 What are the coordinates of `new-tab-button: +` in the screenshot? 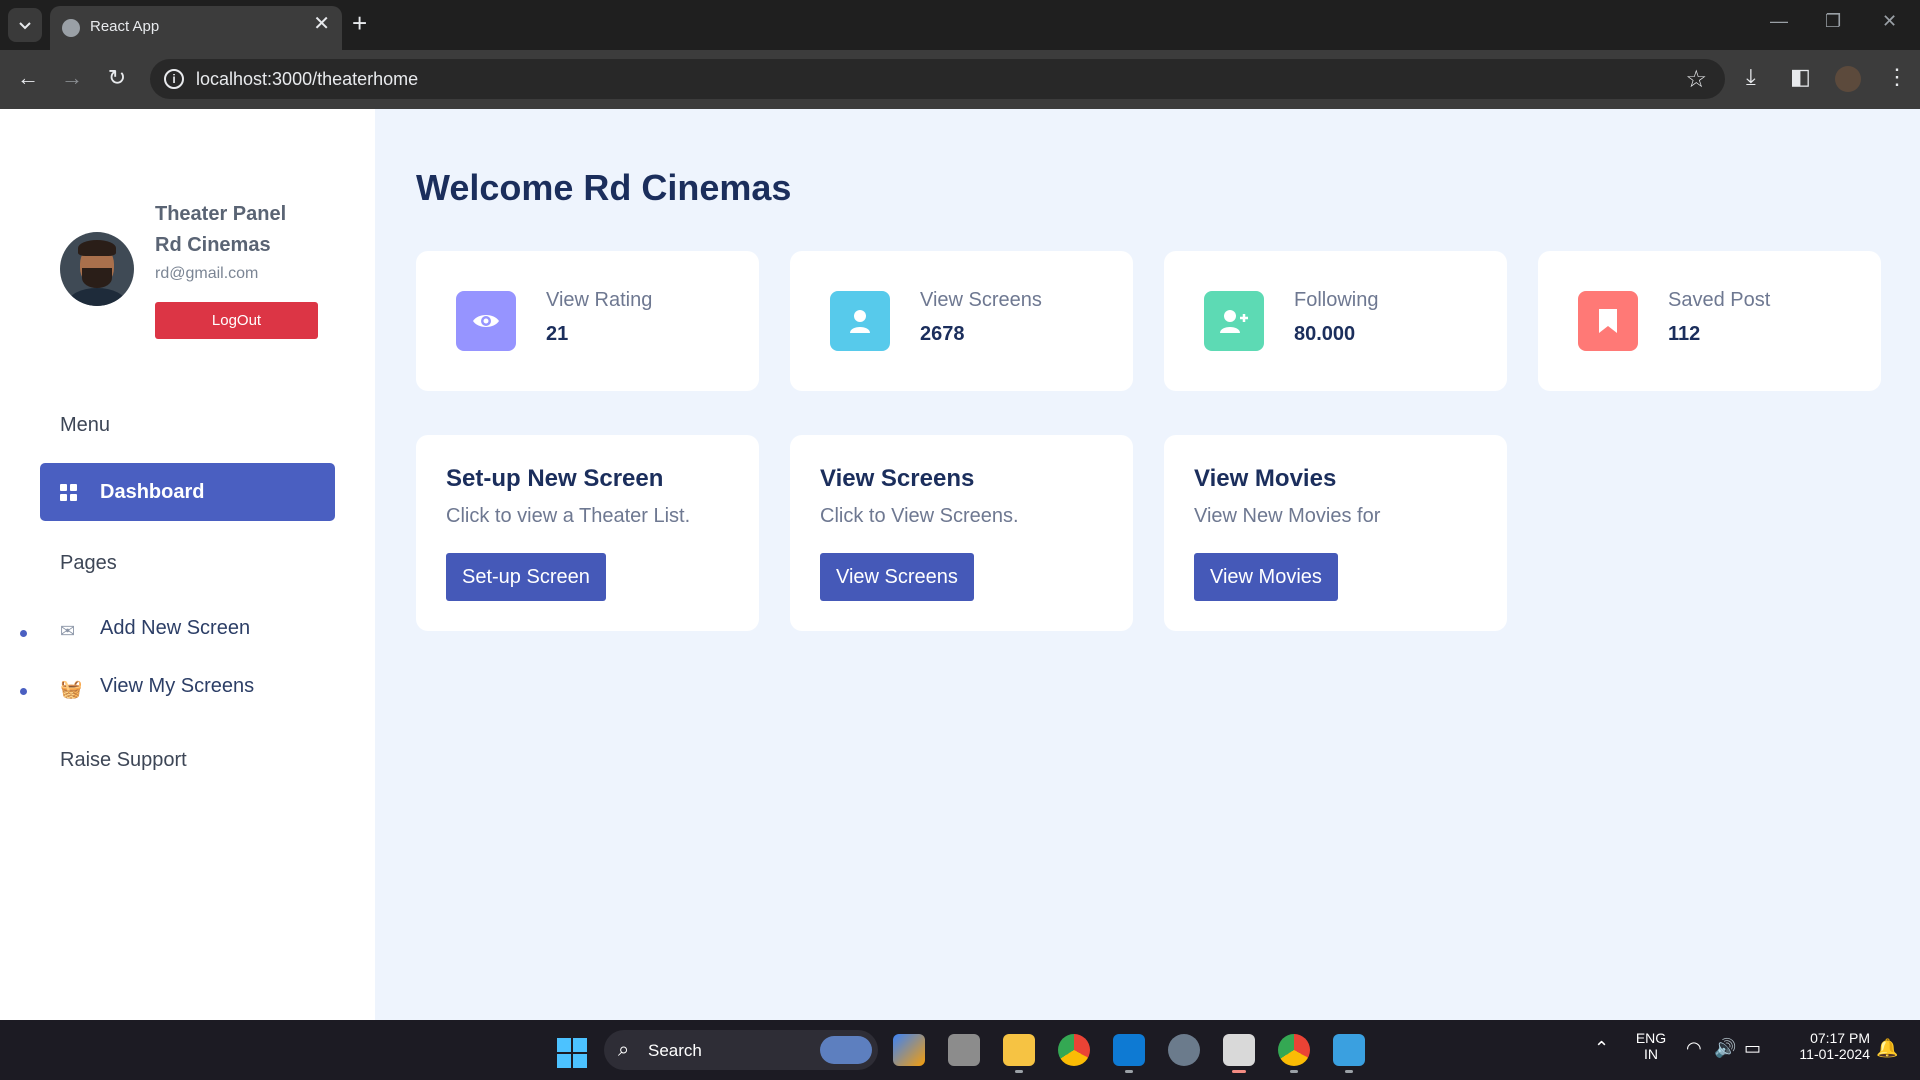 It's located at (359, 23).